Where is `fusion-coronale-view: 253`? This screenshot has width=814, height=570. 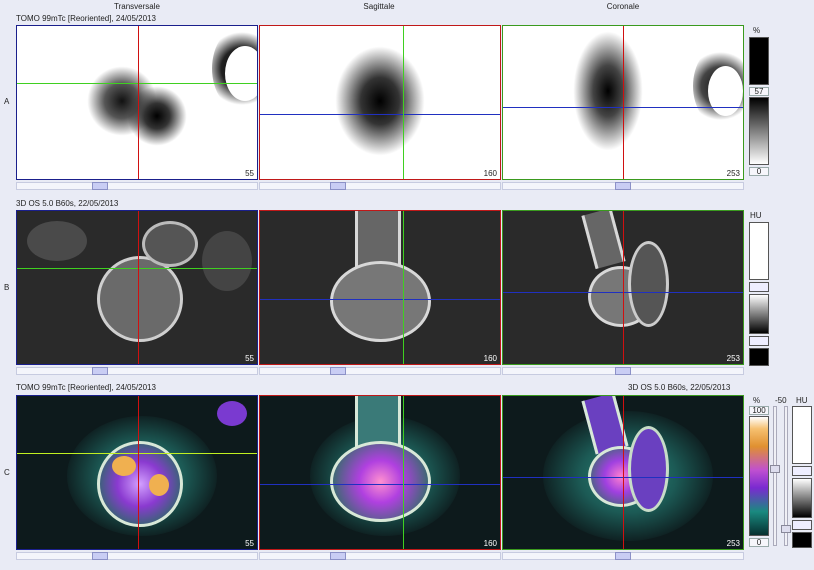
fusion-coronale-view: 253 is located at coordinates (623, 472).